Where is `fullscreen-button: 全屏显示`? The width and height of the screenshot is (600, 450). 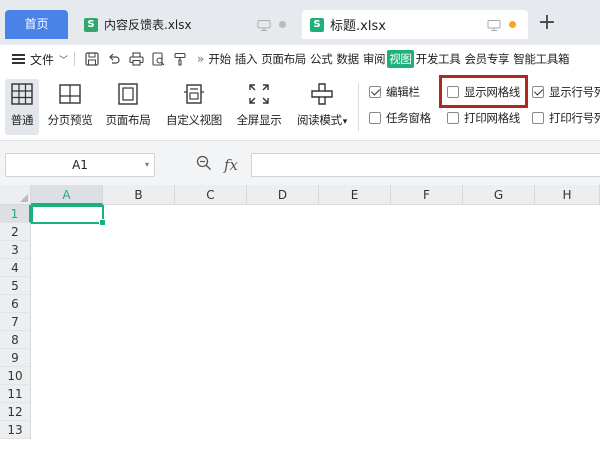 fullscreen-button: 全屏显示 is located at coordinates (259, 107).